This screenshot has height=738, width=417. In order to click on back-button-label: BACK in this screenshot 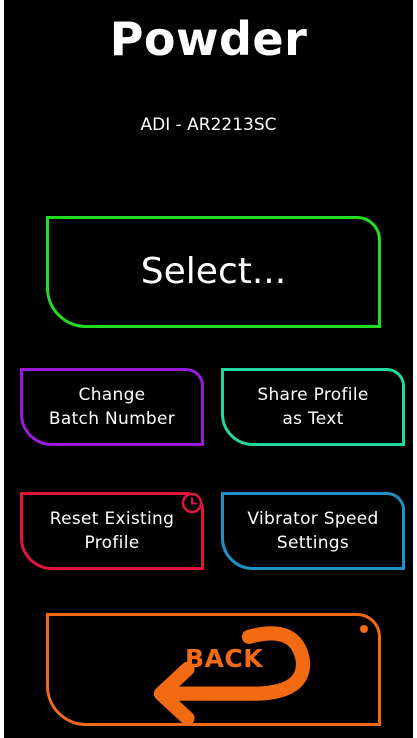, I will do `click(224, 658)`.